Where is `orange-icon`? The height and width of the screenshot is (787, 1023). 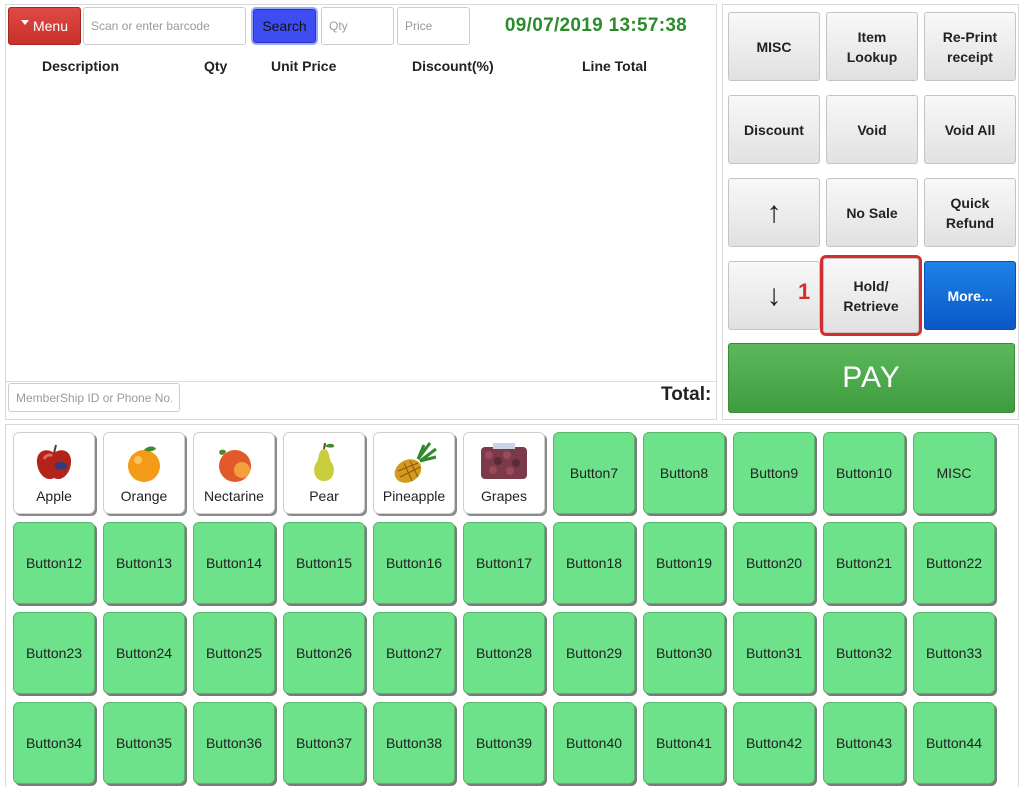
orange-icon is located at coordinates (144, 464).